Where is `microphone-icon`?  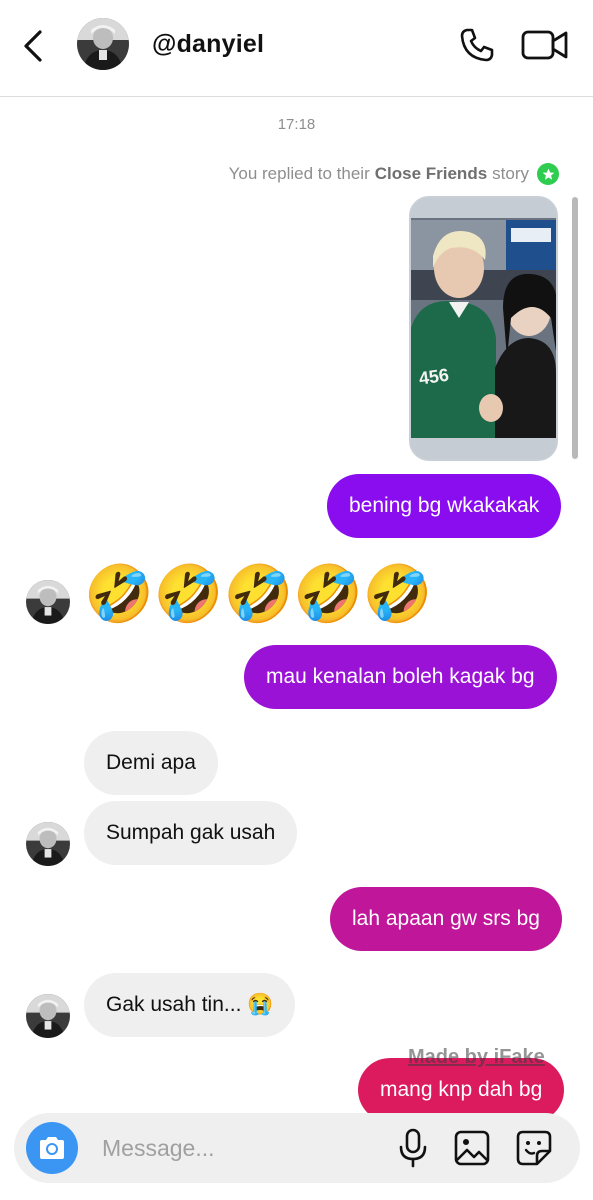 microphone-icon is located at coordinates (413, 1148).